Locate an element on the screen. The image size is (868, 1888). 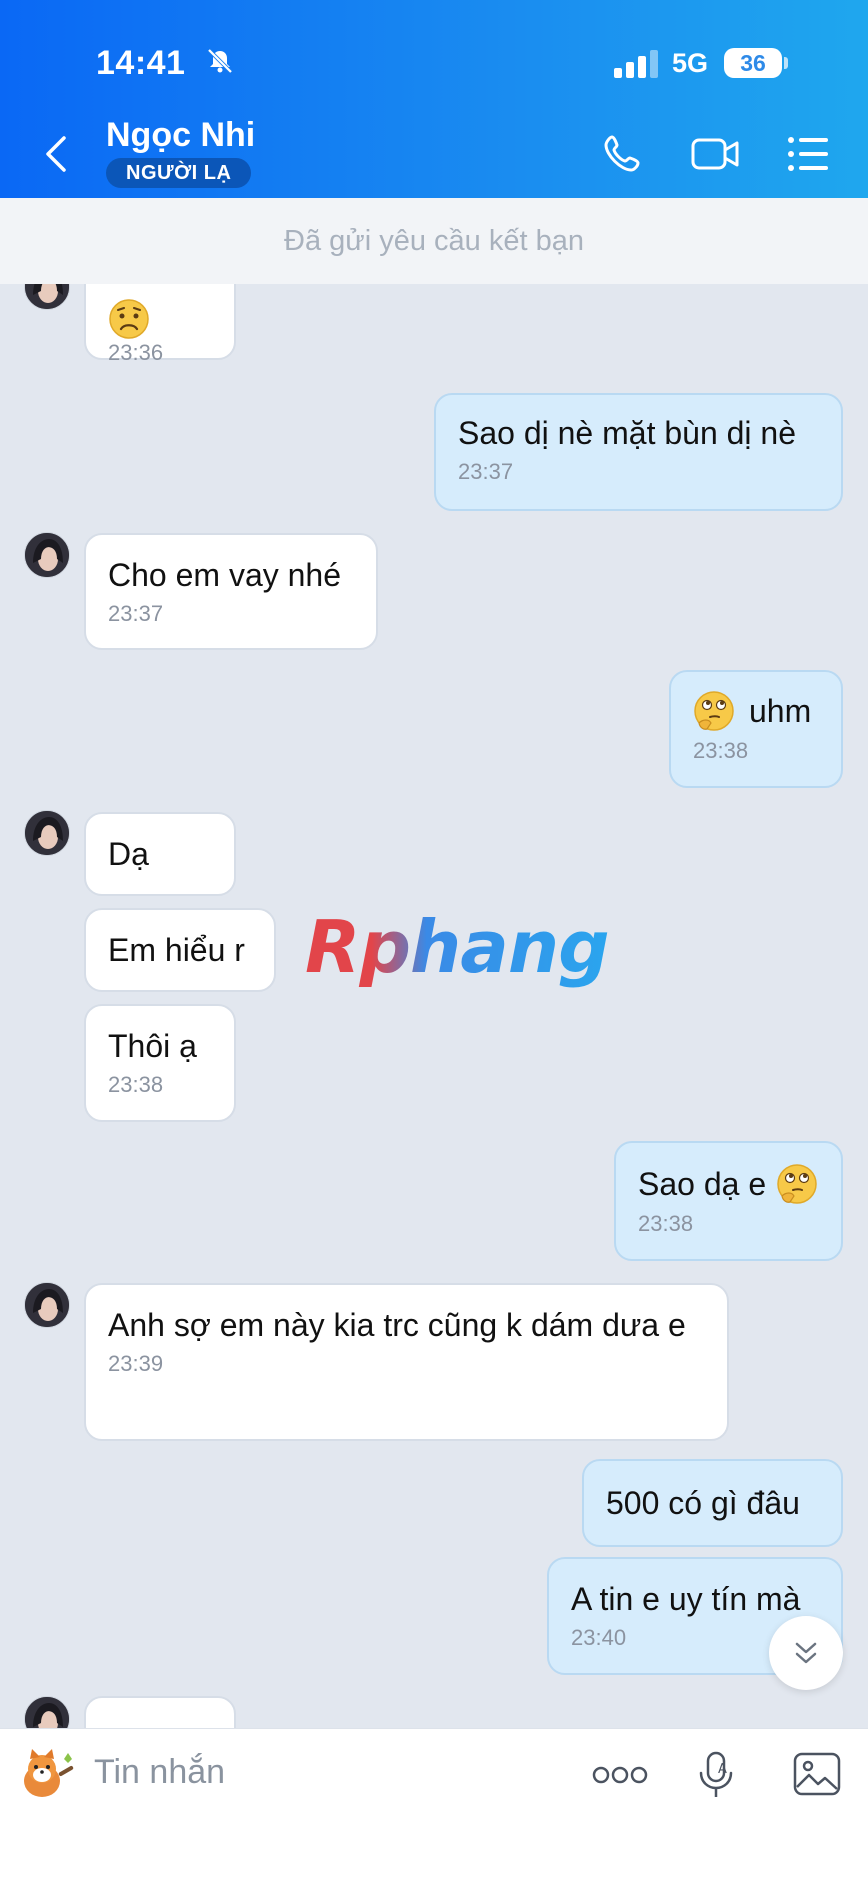
more-icon is located at coordinates (620, 1775).